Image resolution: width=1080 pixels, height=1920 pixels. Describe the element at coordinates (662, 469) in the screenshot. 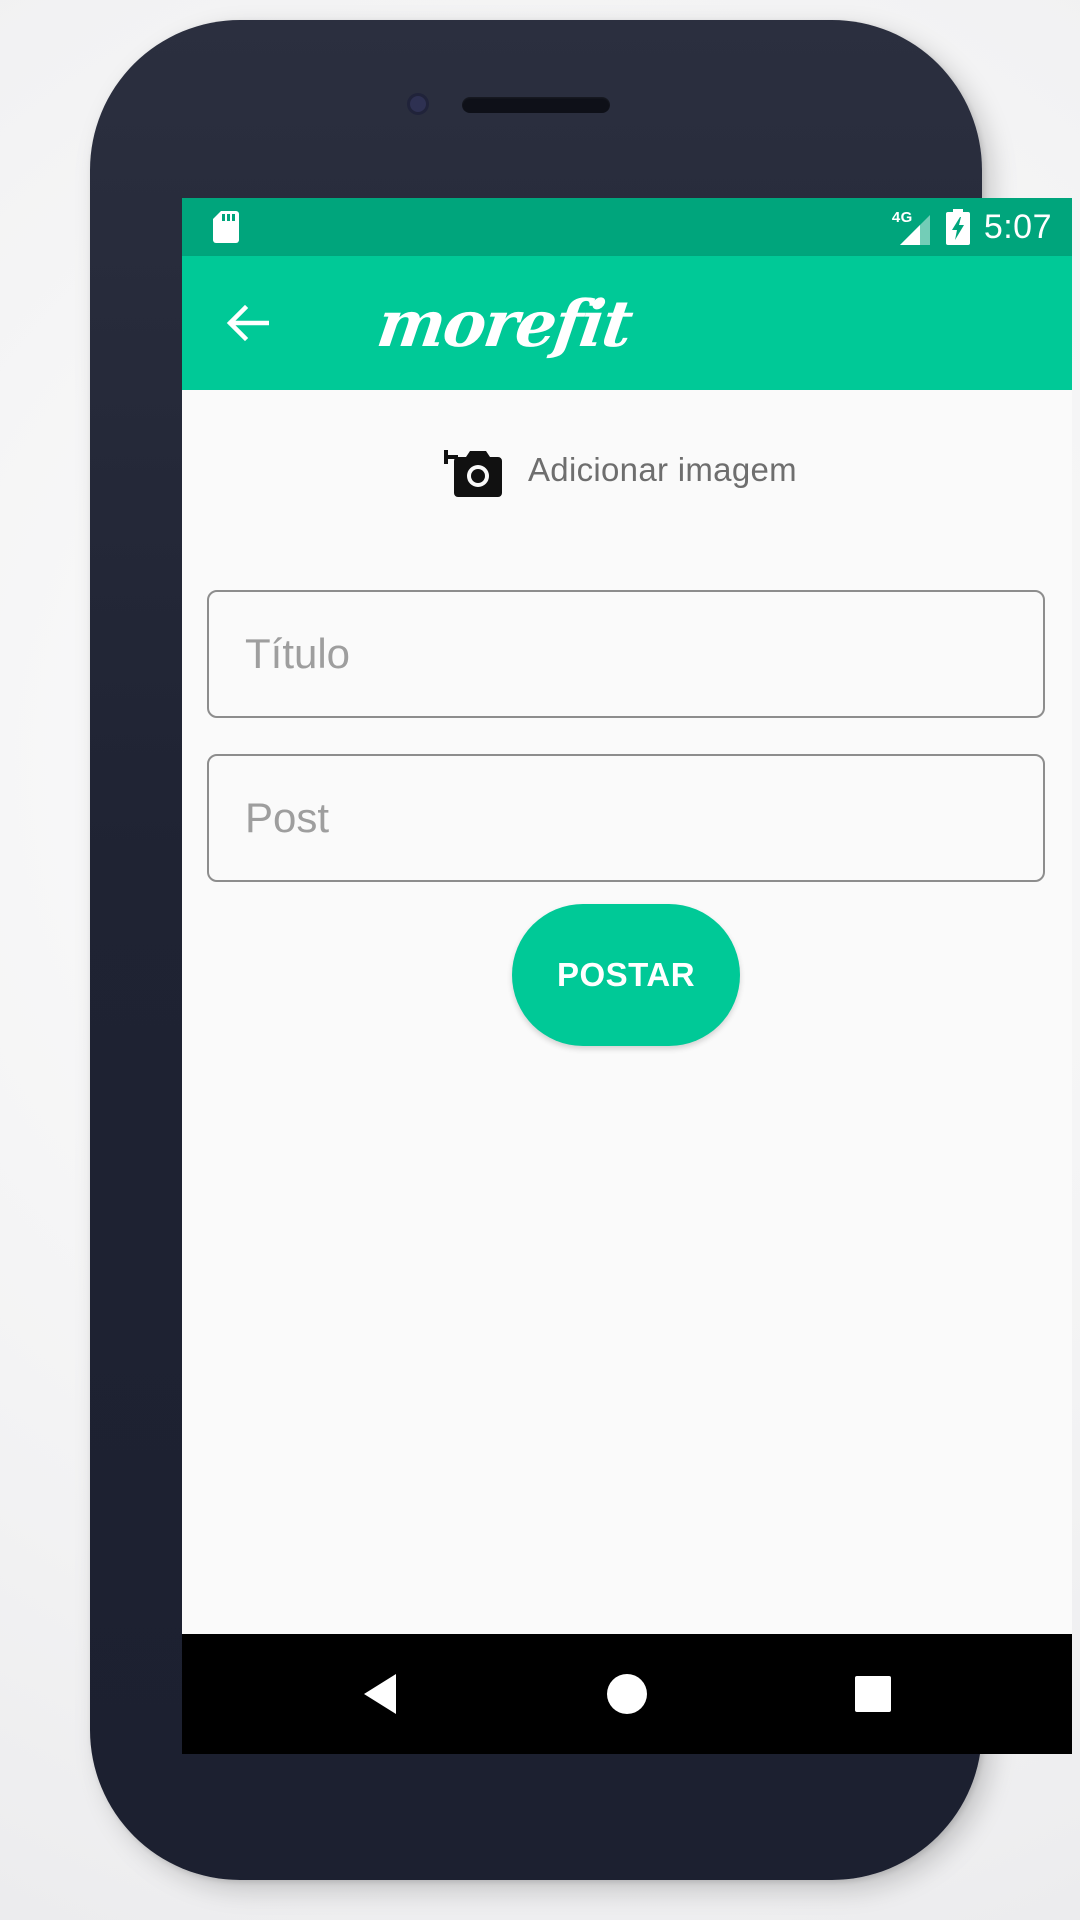

I see `add-image-label: Adicionar imagem` at that location.